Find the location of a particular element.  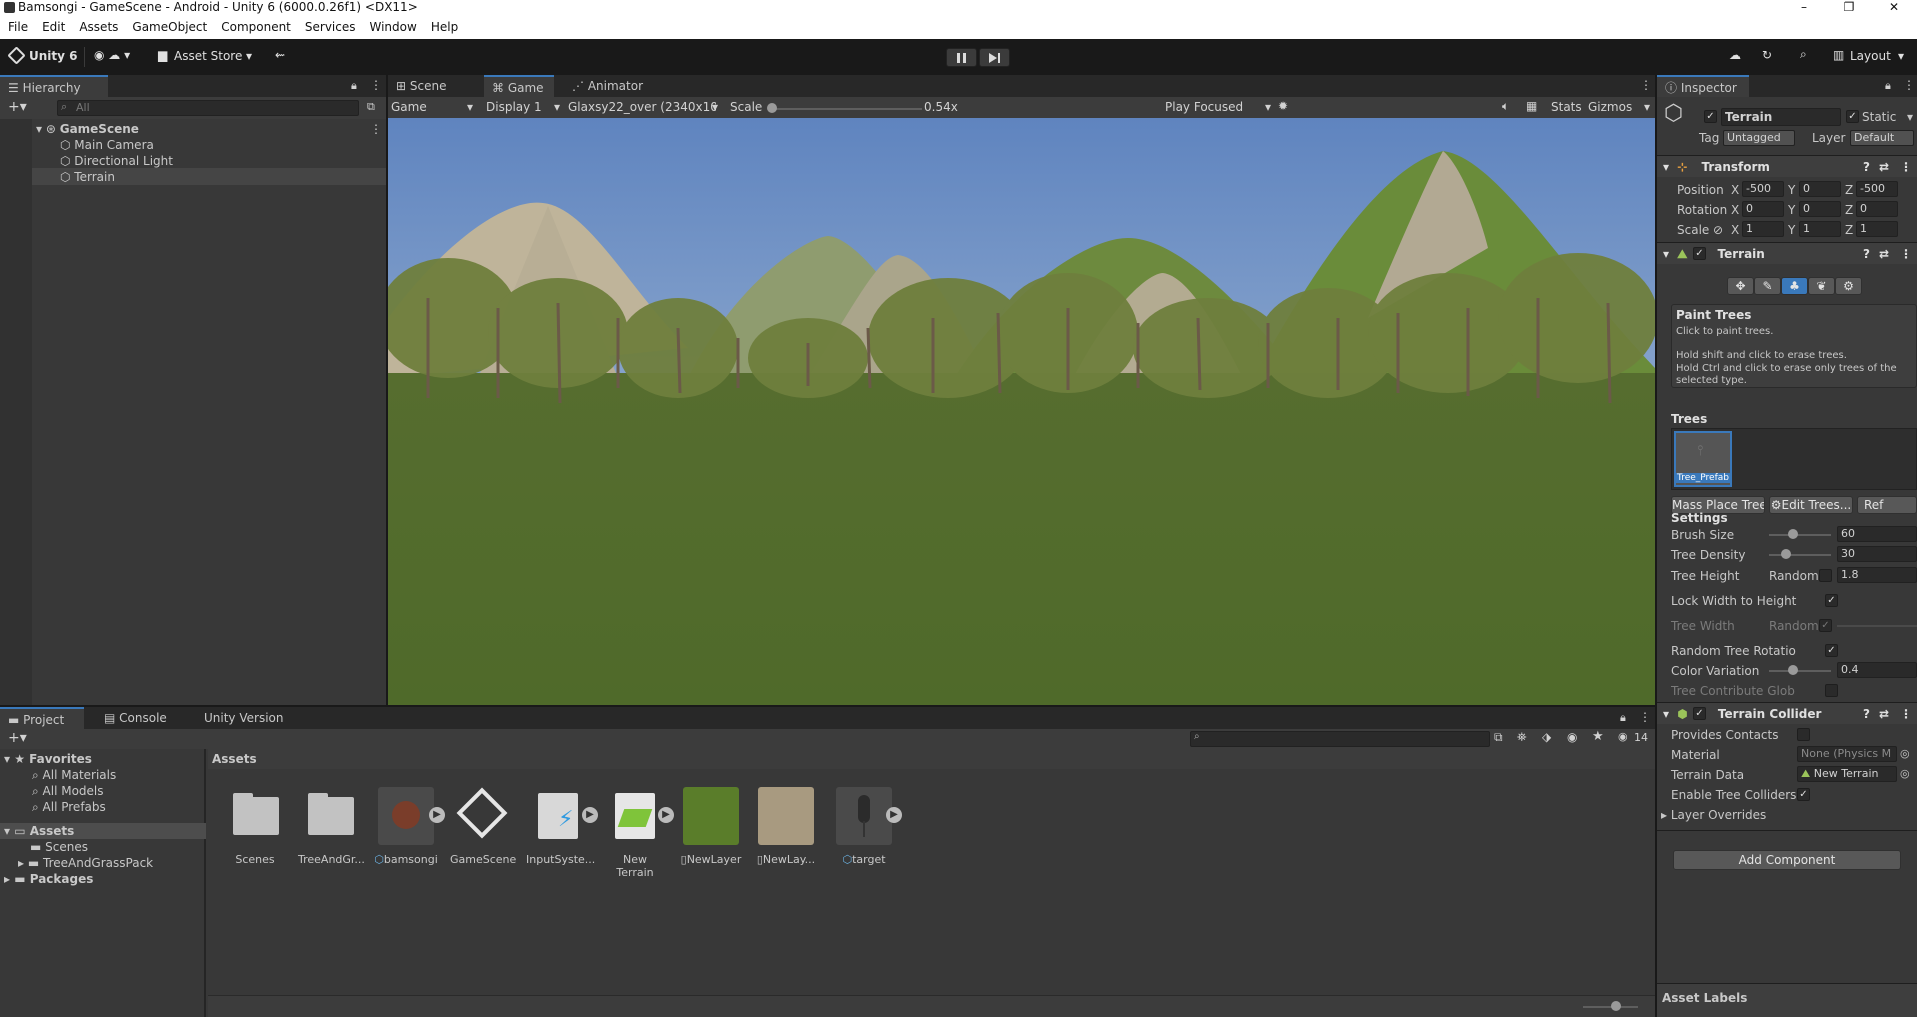

expand-arrow-icon: ▾ is located at coordinates (41, 129).